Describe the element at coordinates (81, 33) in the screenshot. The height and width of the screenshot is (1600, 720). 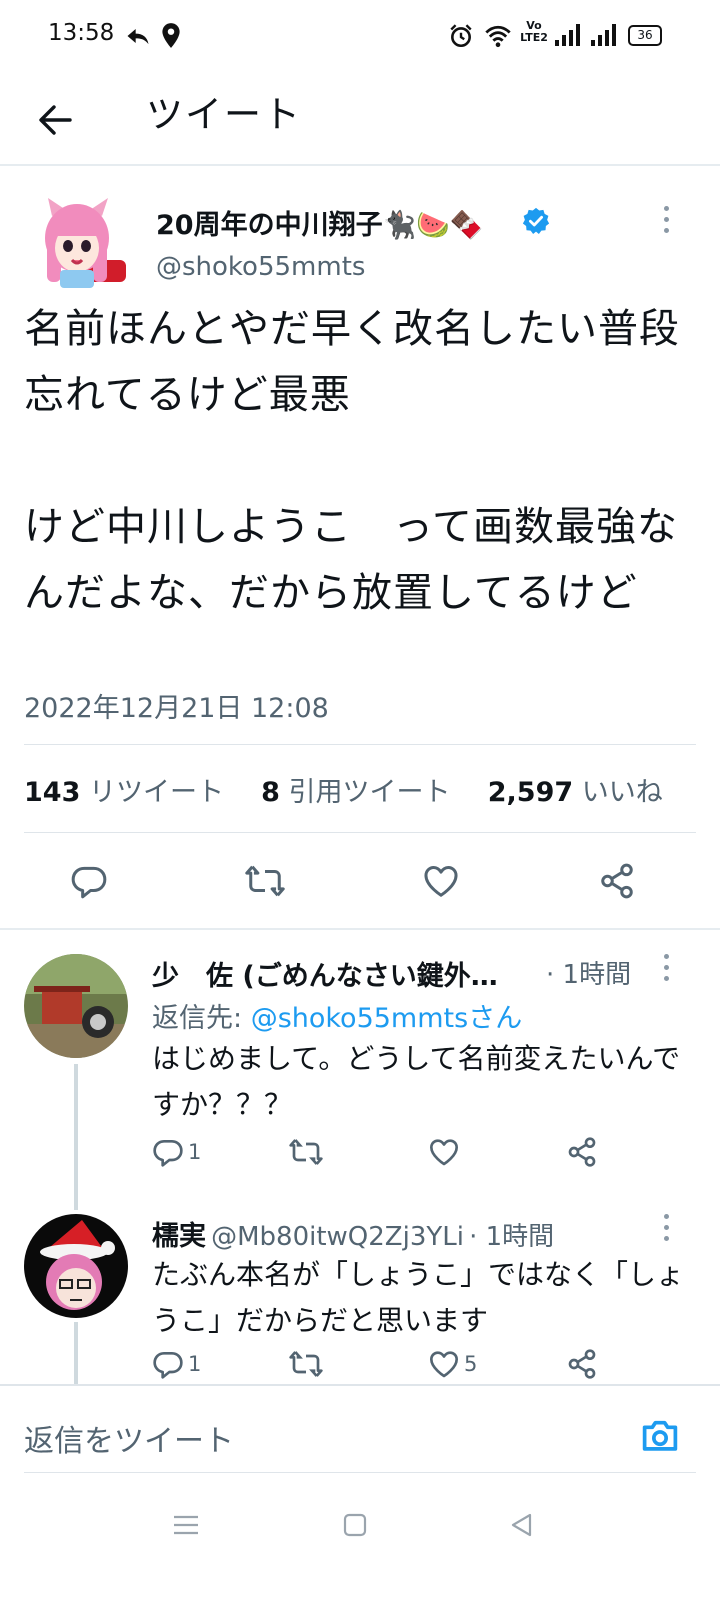
I see `status-time: 13:58` at that location.